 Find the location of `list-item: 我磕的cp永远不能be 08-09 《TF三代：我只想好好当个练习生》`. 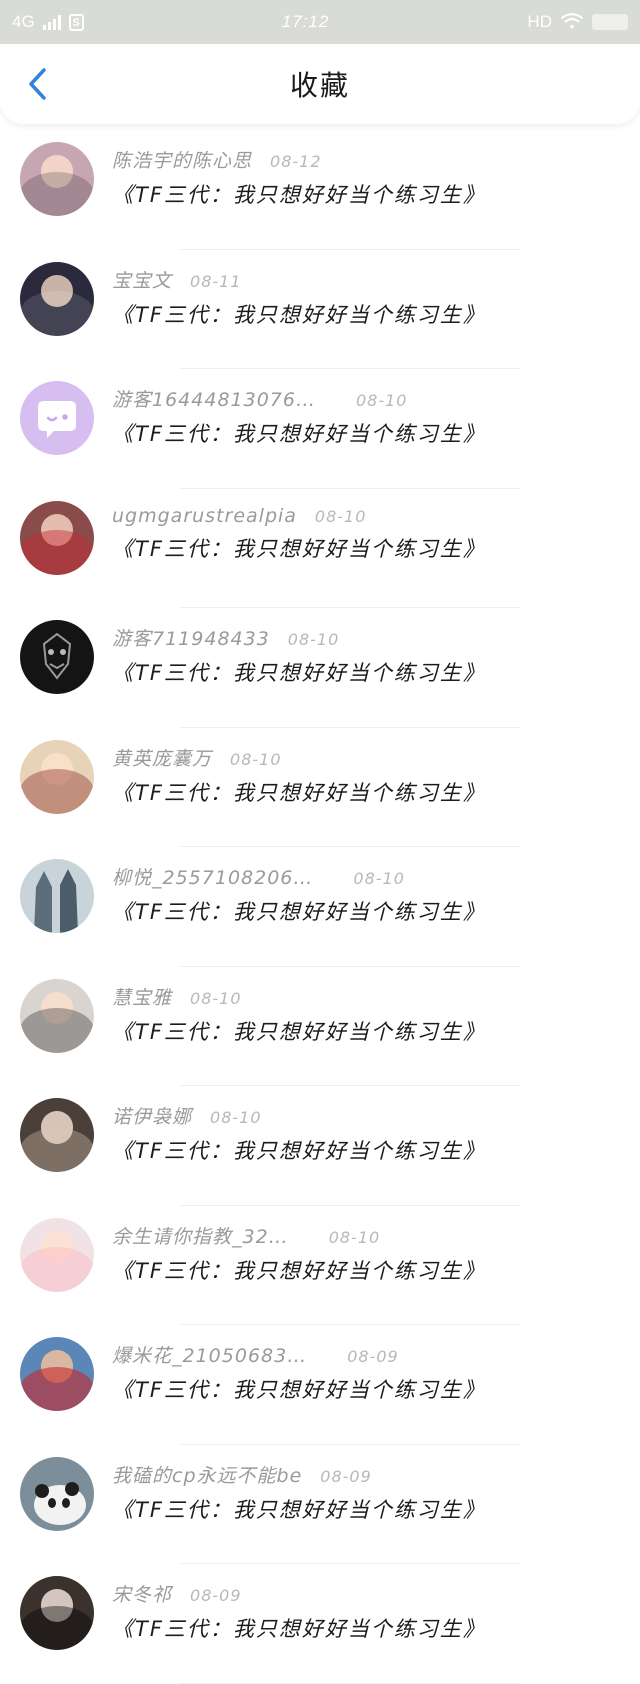

list-item: 我磕的cp永远不能be 08-09 《TF三代：我只想好好当个练习生》 is located at coordinates (320, 1505).